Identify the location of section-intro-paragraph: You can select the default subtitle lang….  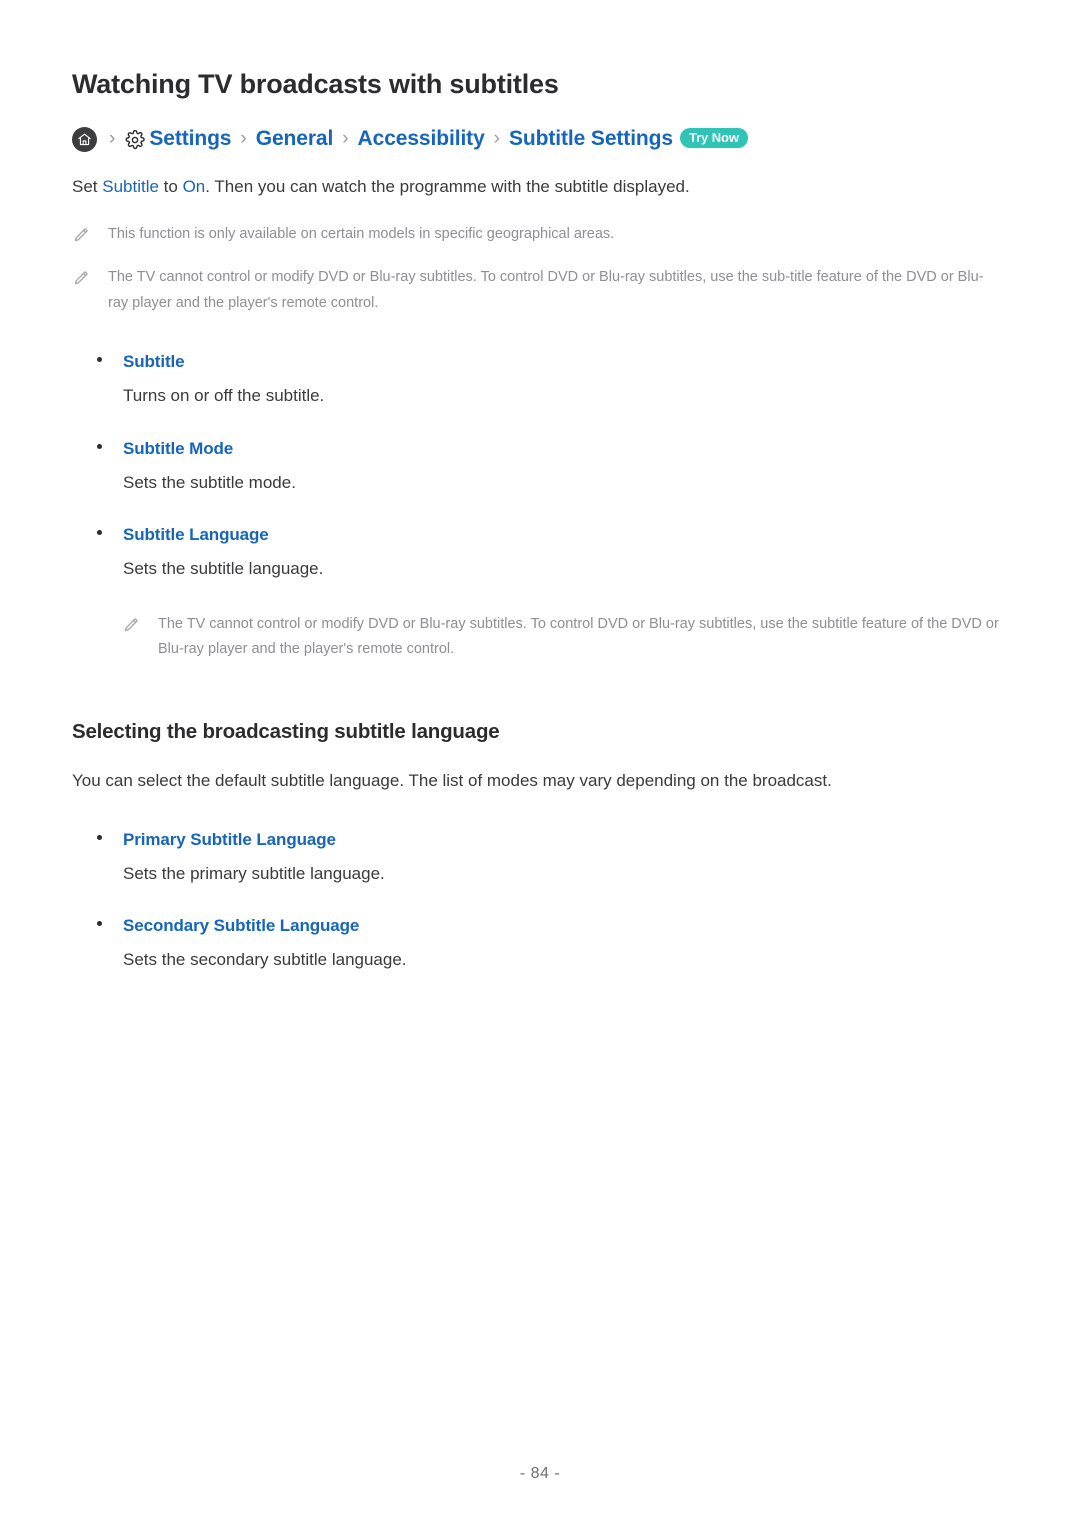
(452, 781).